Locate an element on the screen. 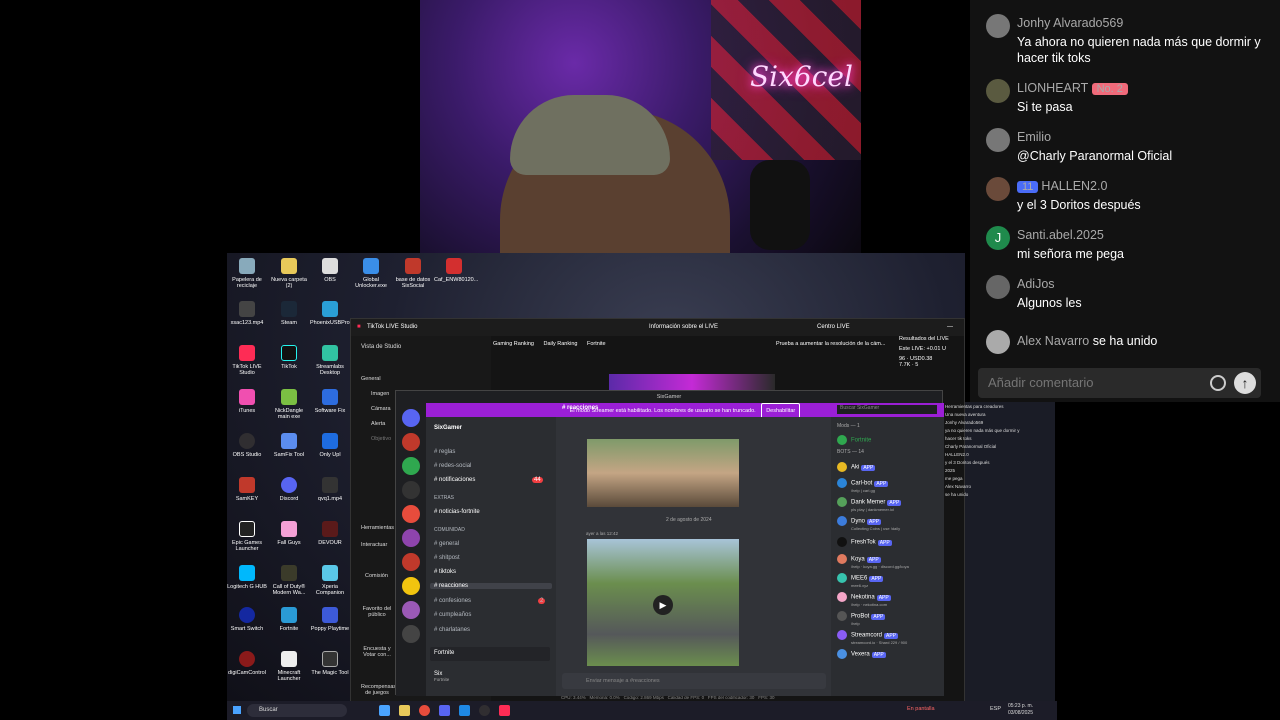 This screenshot has width=1280, height=720. desktop-icon-epic-games: Epic Games Launcher is located at coordinates (247, 536).